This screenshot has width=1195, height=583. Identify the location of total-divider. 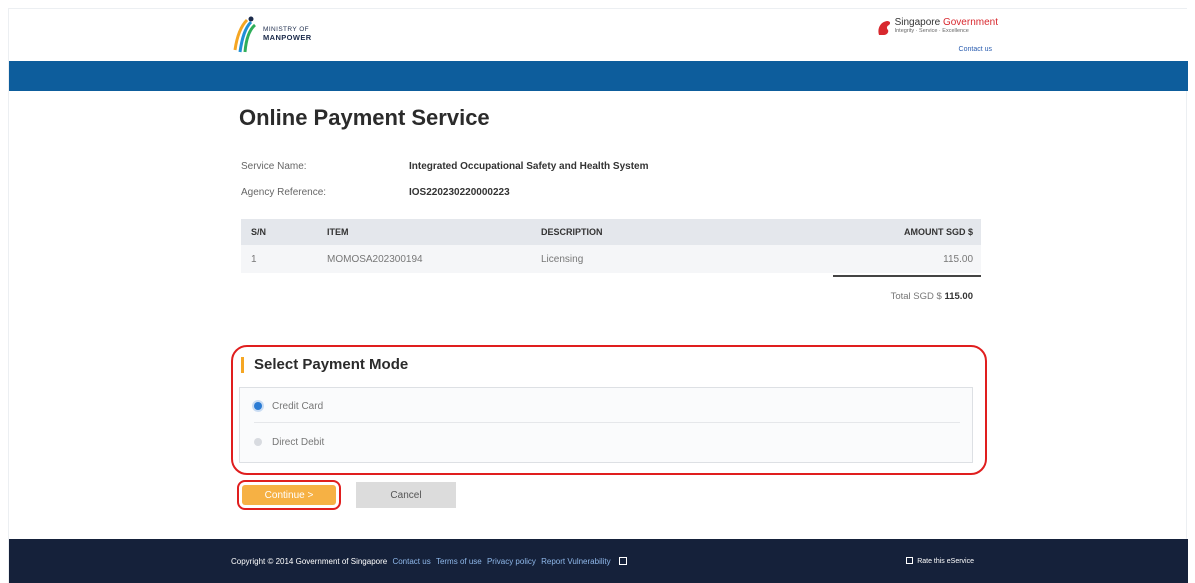
(907, 276).